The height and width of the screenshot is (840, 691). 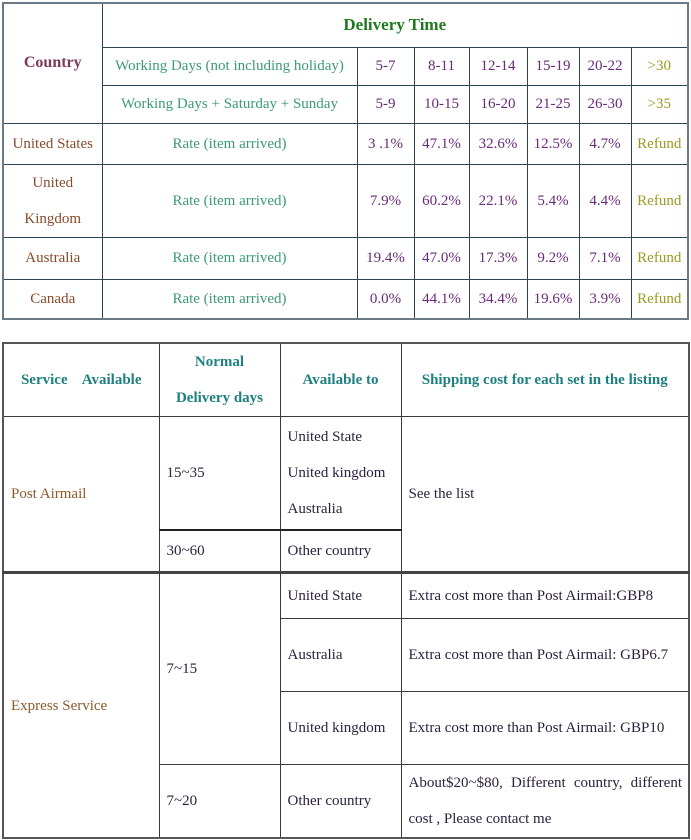 I want to click on rate-cell: 32.6%, so click(x=498, y=143).